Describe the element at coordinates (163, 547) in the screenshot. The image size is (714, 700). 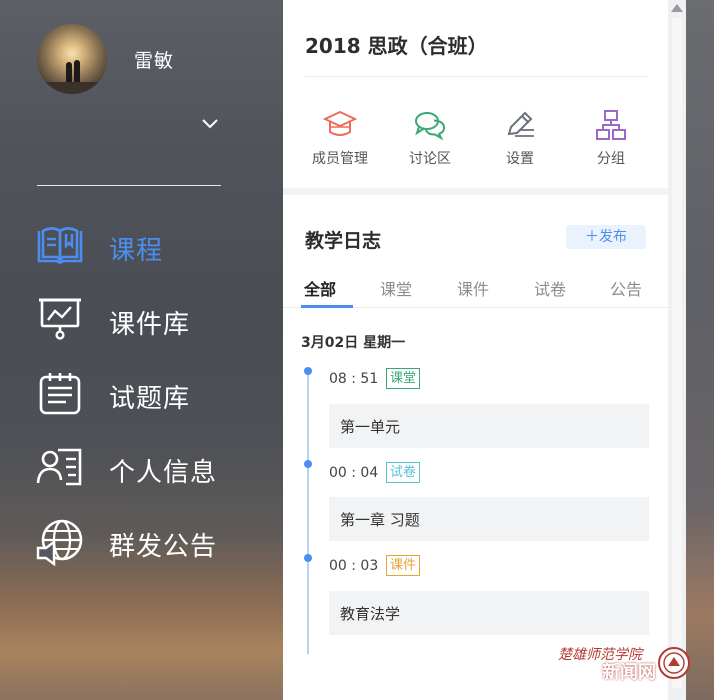
I see `nav-label-broadcast: 群发公告` at that location.